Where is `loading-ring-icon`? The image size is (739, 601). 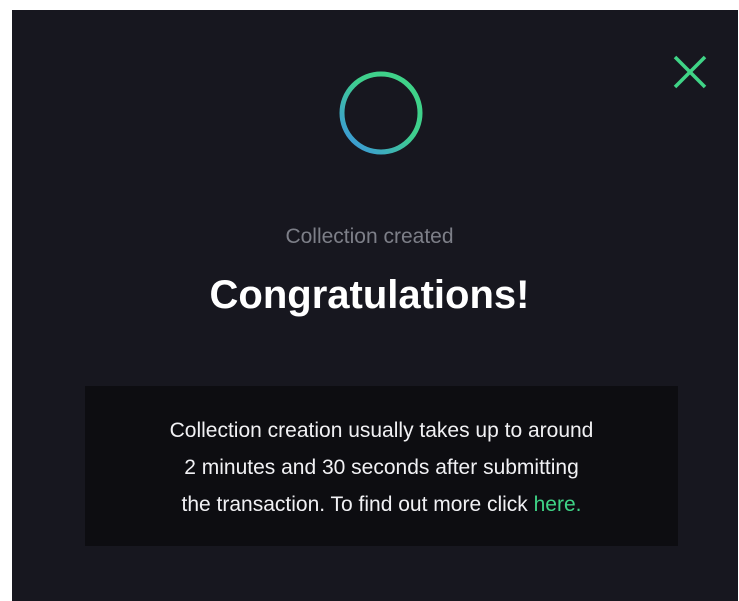 loading-ring-icon is located at coordinates (381, 113).